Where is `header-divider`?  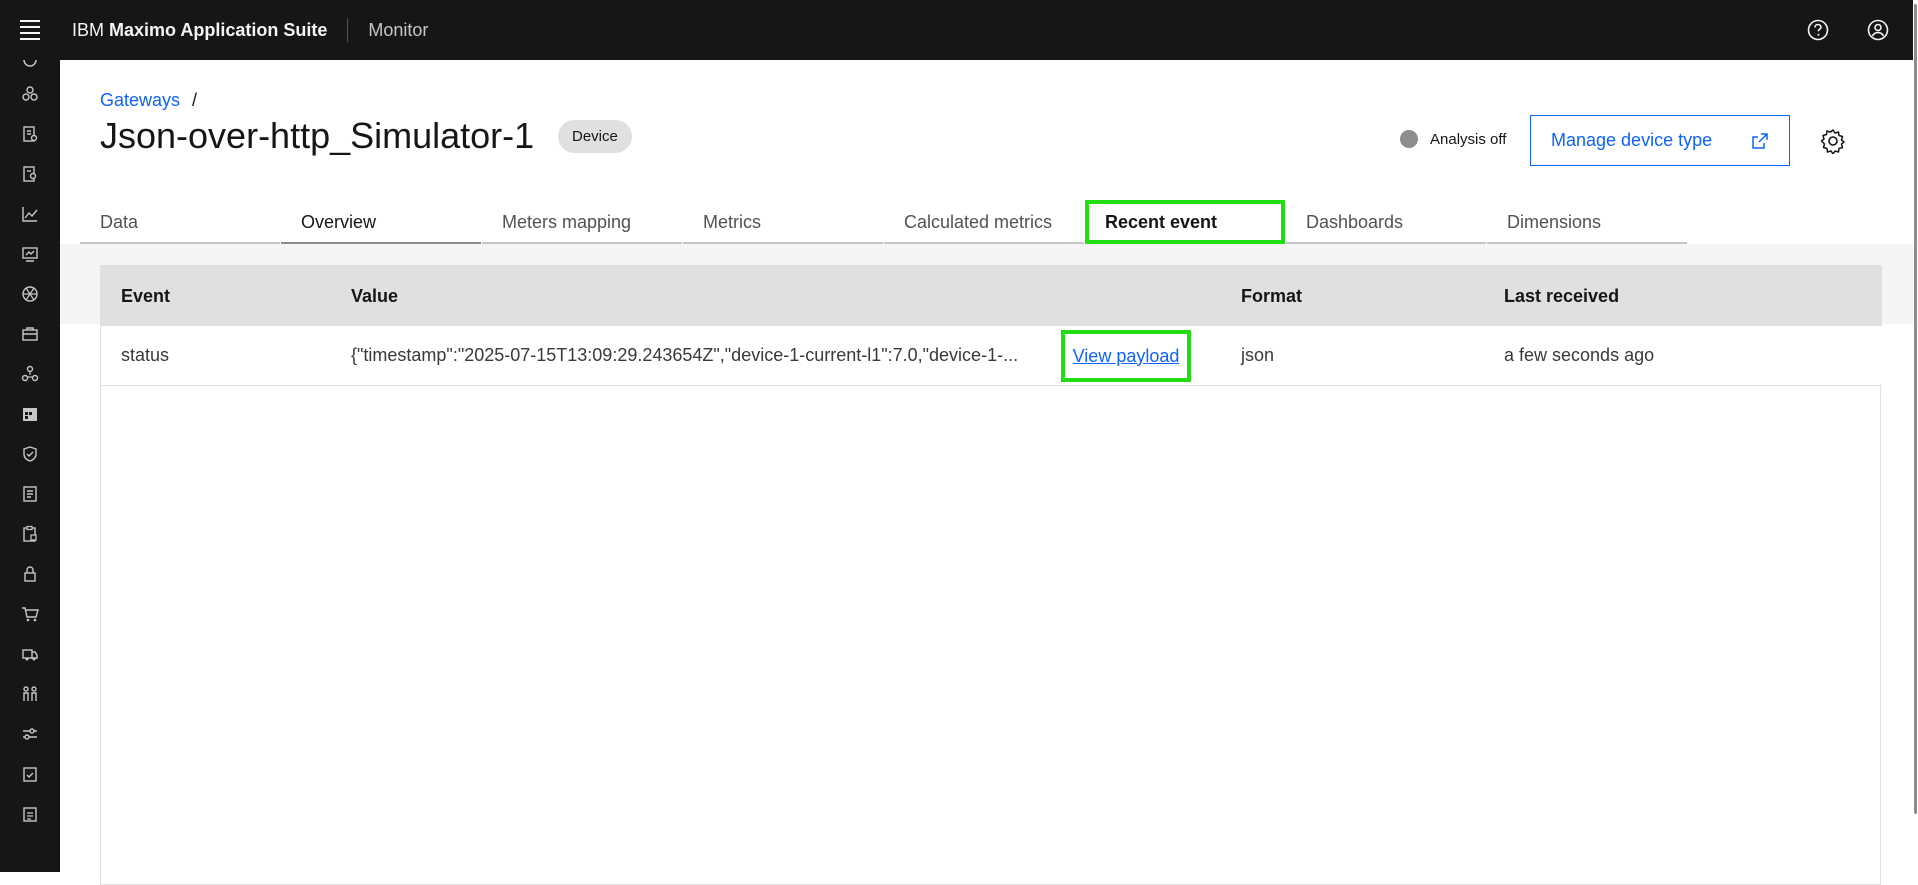
header-divider is located at coordinates (348, 30).